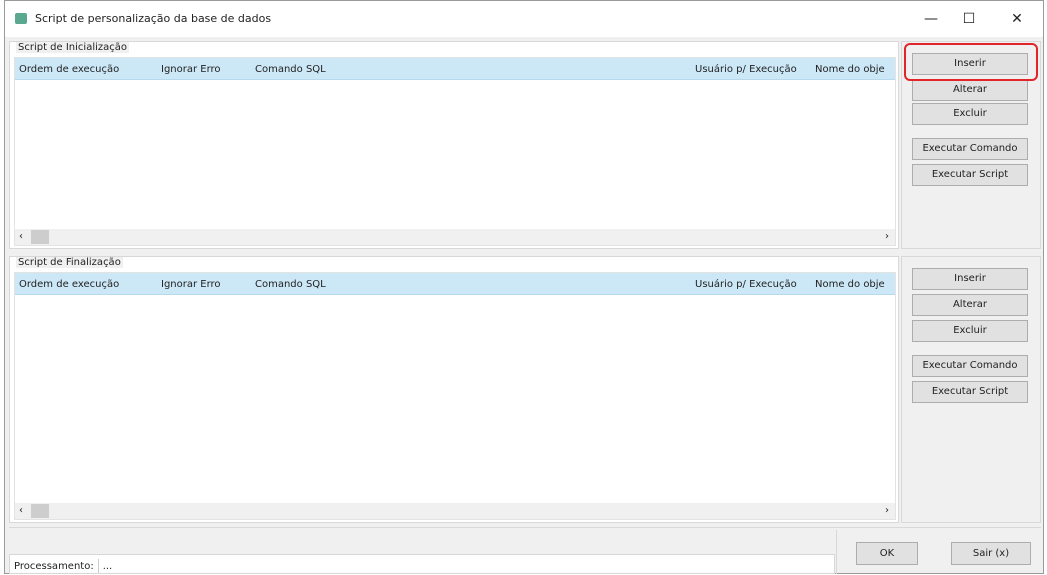  I want to click on footer-buttons: OK Sair (x), so click(938, 552).